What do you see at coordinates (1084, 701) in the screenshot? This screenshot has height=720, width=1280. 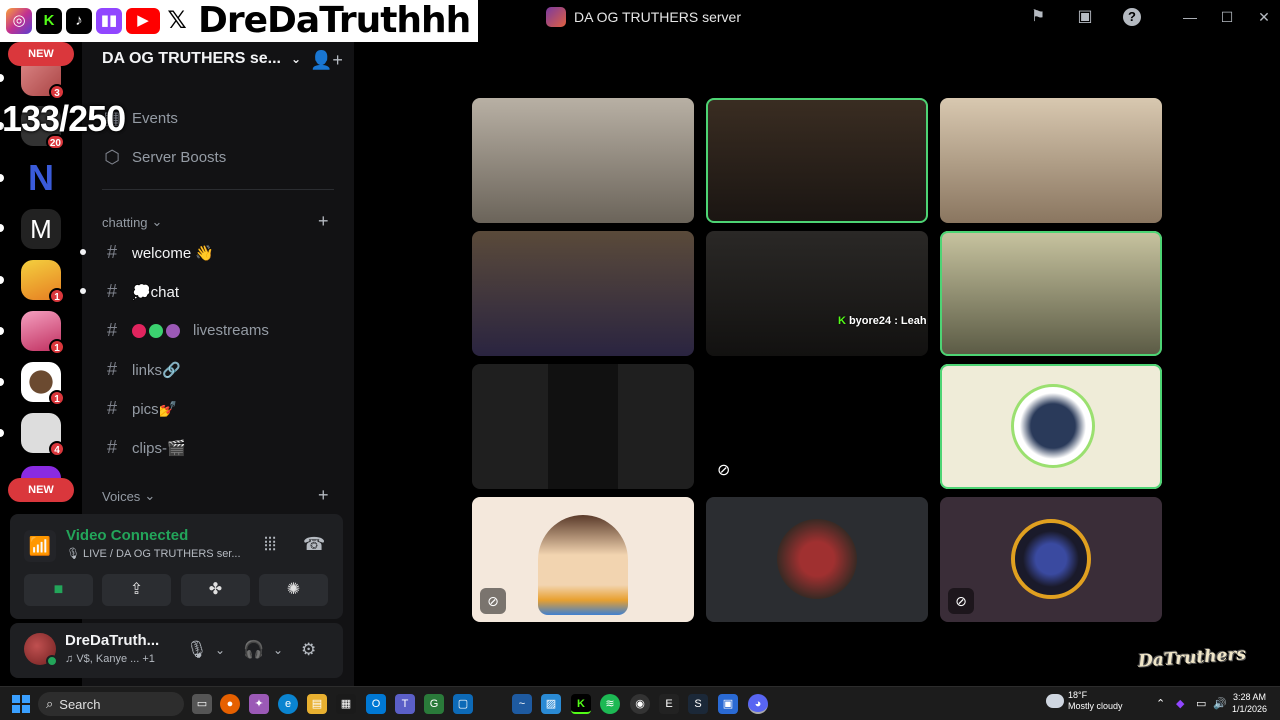 I see `weather-widget: 18°F Mostly cloudy` at bounding box center [1084, 701].